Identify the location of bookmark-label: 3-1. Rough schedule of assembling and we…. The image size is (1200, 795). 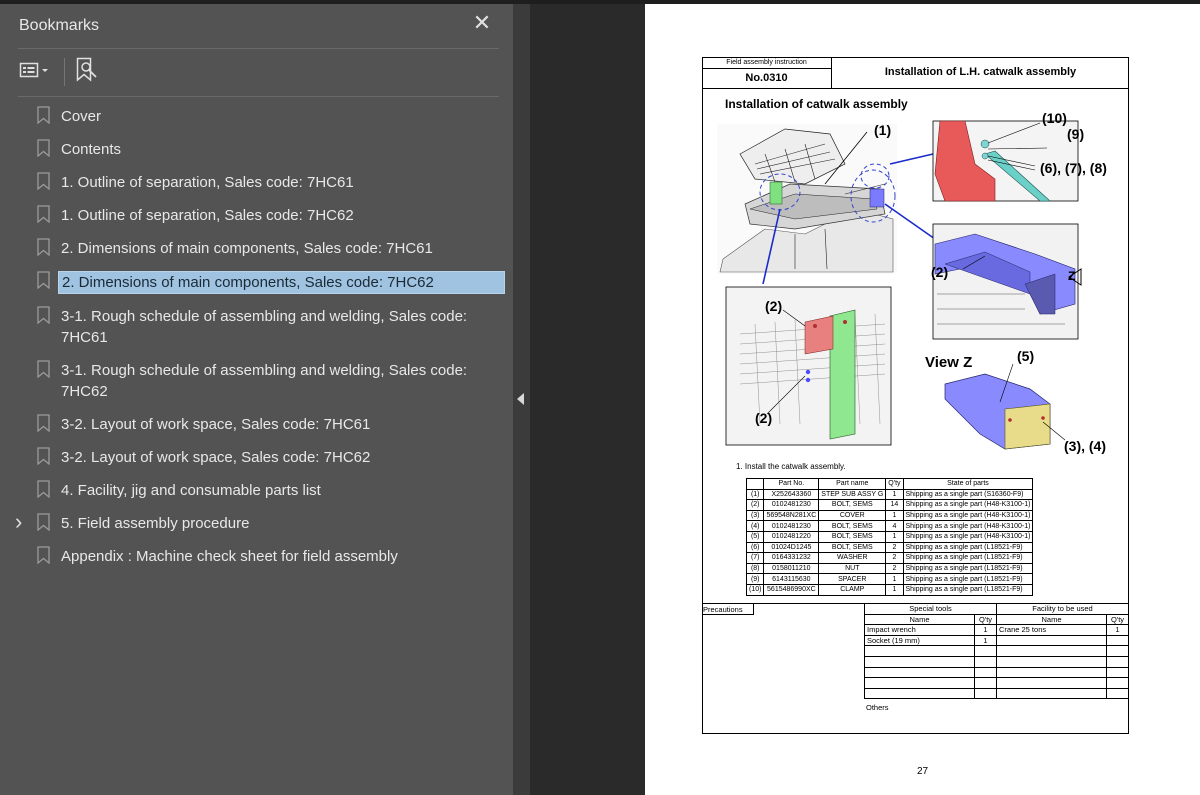
(264, 327).